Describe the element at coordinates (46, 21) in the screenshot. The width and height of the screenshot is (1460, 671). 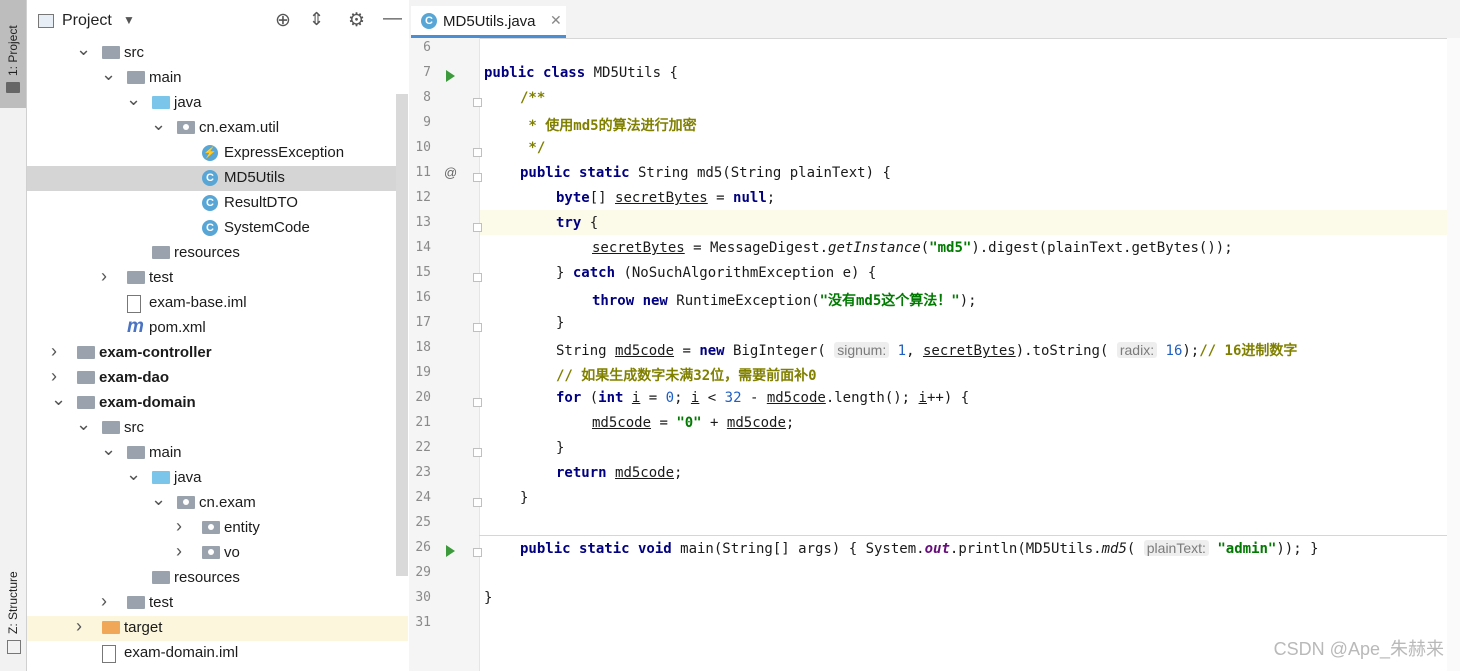
I see `project-view-icon` at that location.